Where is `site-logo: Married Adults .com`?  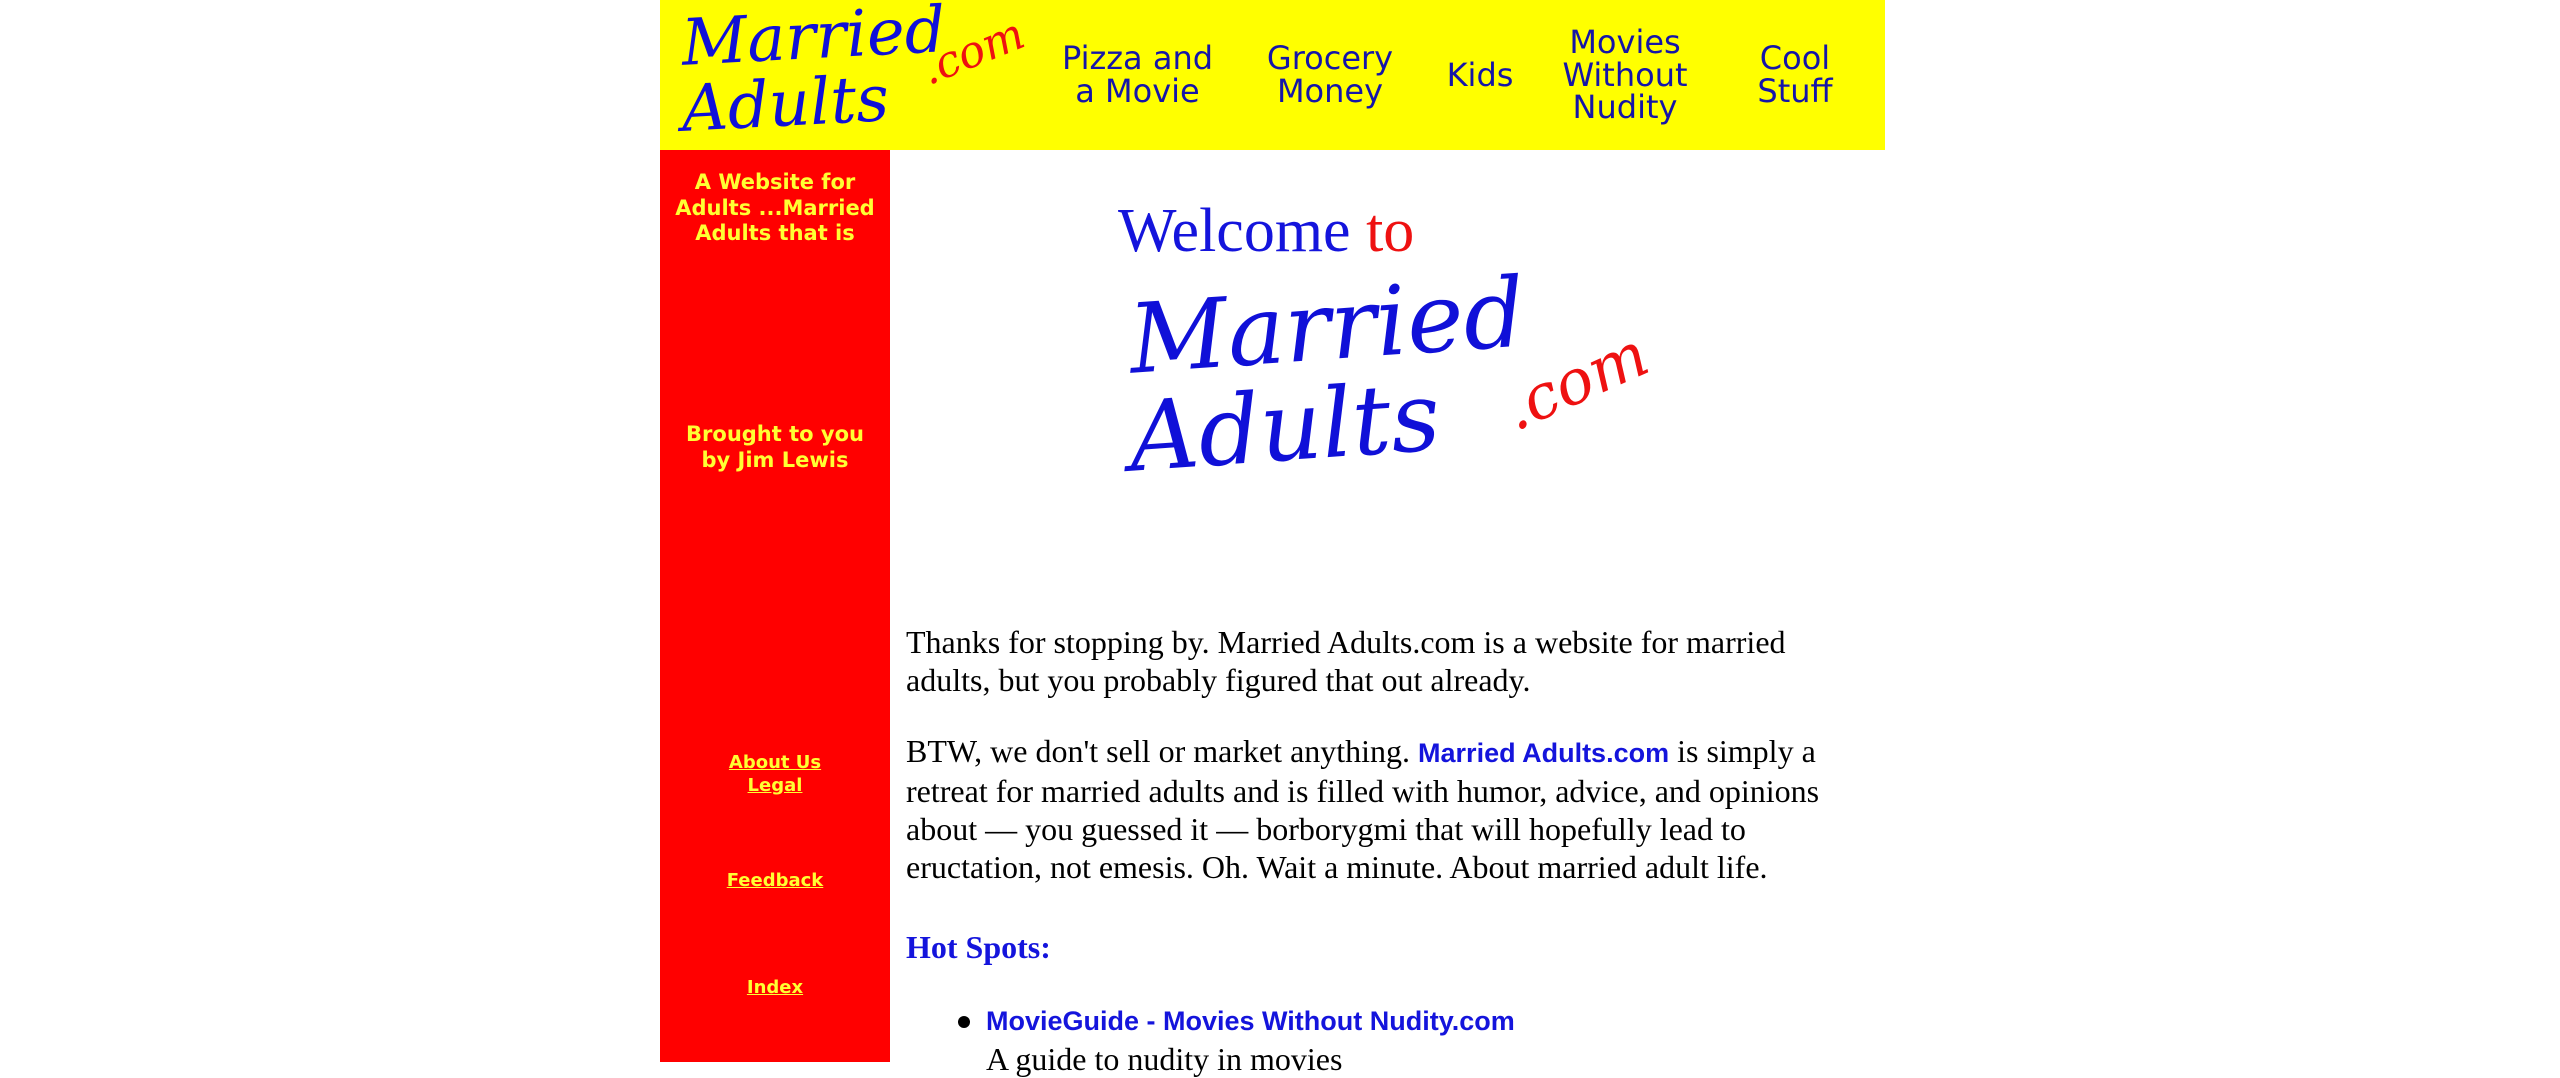
site-logo: Married Adults .com is located at coordinates (855, 73).